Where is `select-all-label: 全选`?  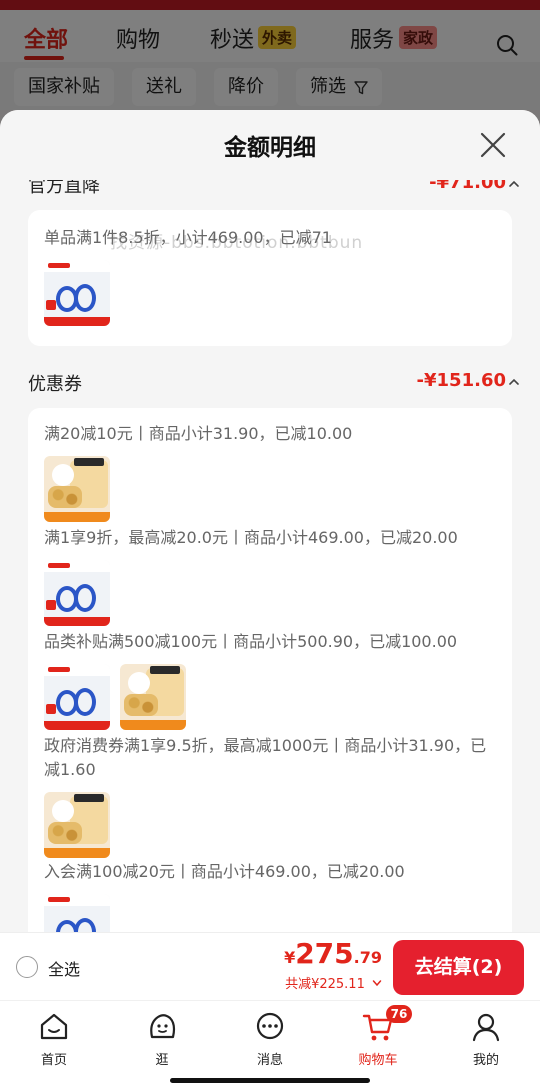 select-all-label: 全选 is located at coordinates (64, 968).